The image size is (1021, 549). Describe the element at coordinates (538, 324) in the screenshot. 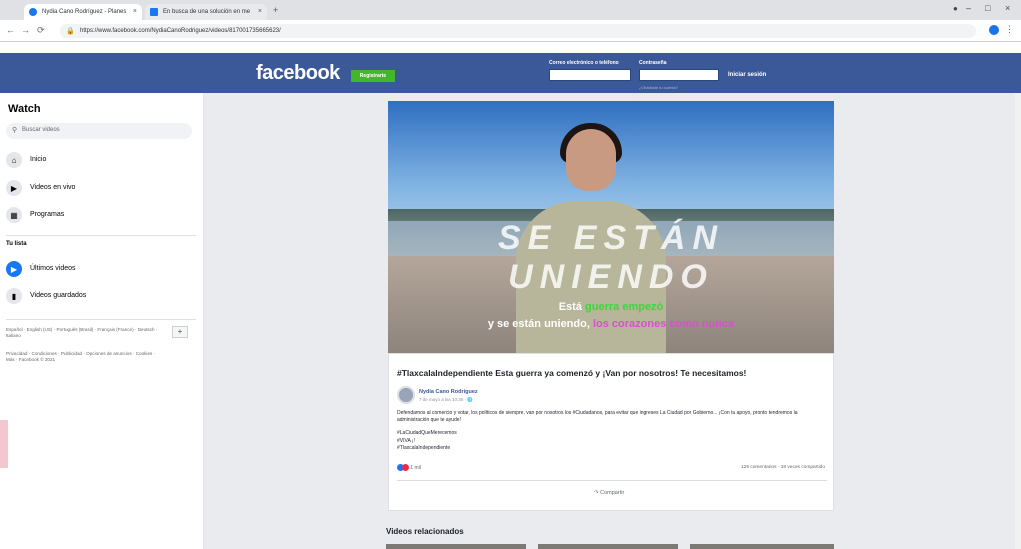

I see `caption-text: y se están uniendo,` at that location.